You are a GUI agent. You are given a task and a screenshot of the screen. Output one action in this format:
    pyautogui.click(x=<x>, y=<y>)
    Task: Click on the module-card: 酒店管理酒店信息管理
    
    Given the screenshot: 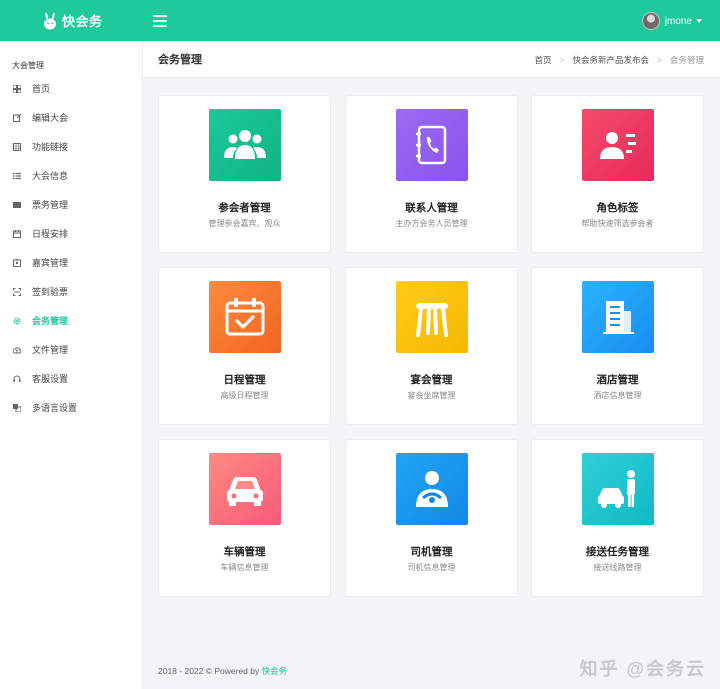 What is the action you would take?
    pyautogui.click(x=617, y=346)
    